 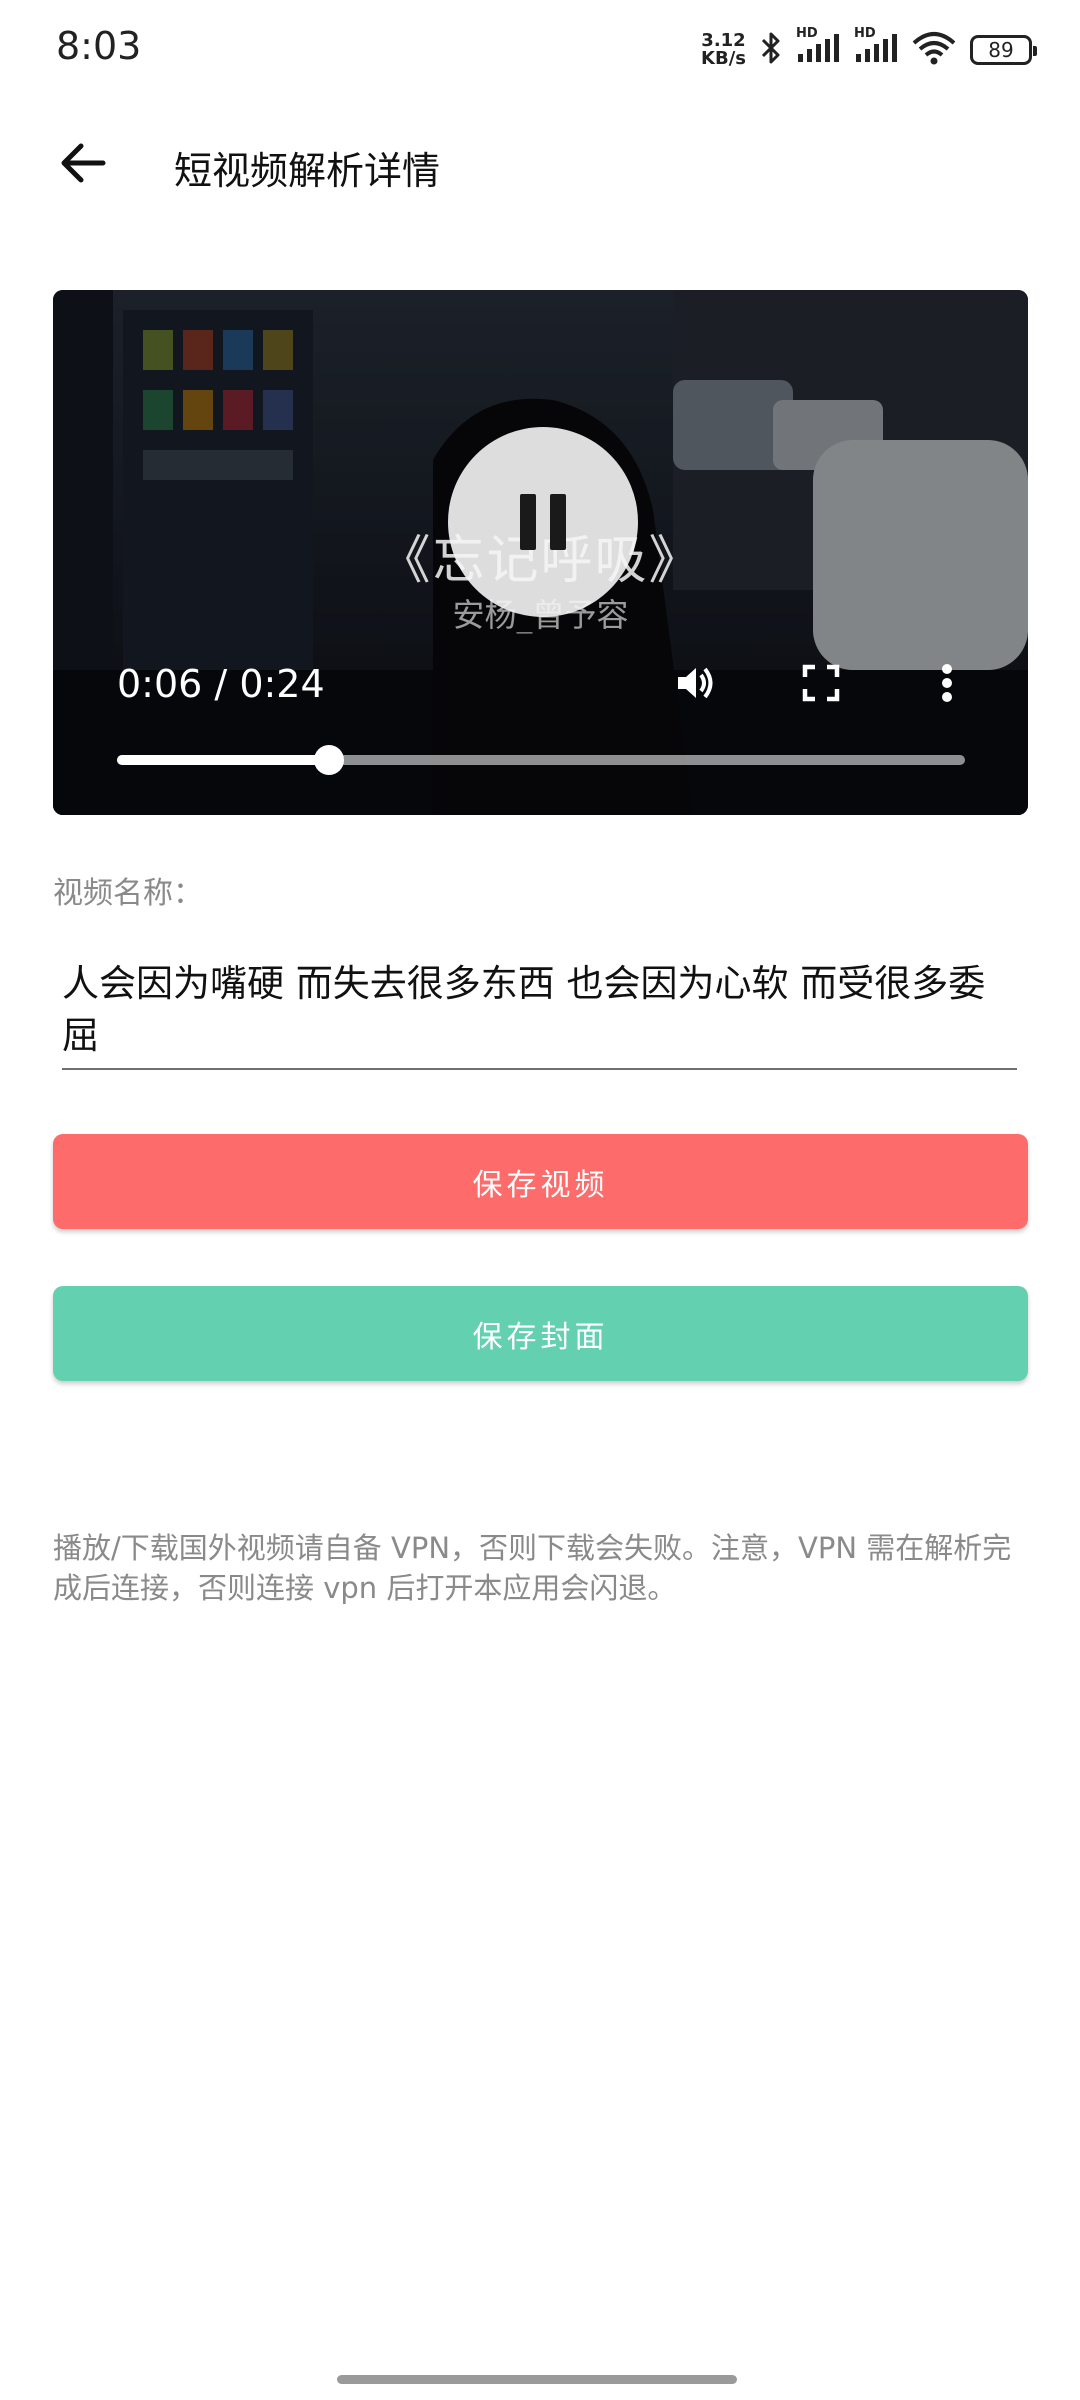 I want to click on back-button, so click(x=83, y=165).